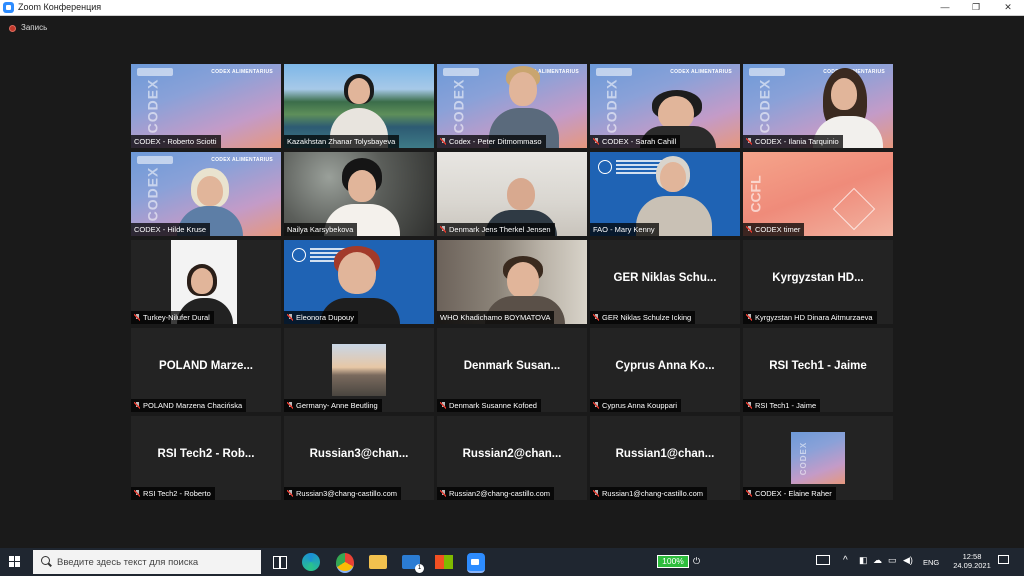  What do you see at coordinates (931, 562) in the screenshot?
I see `language-indicator: ENG` at bounding box center [931, 562].